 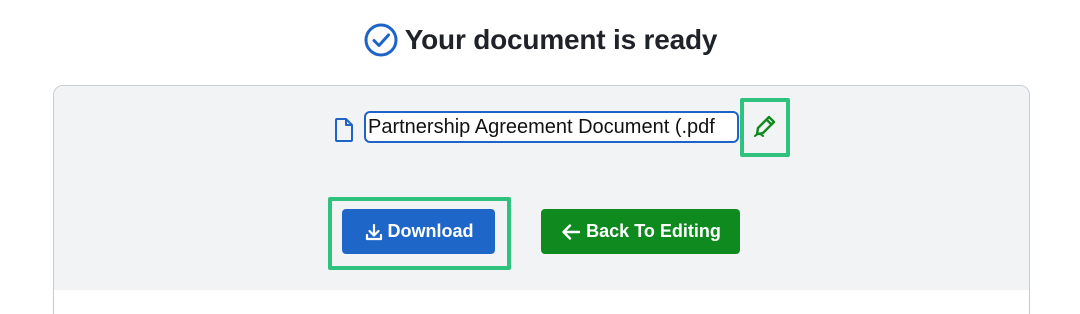 I want to click on download-button: Download, so click(x=418, y=231).